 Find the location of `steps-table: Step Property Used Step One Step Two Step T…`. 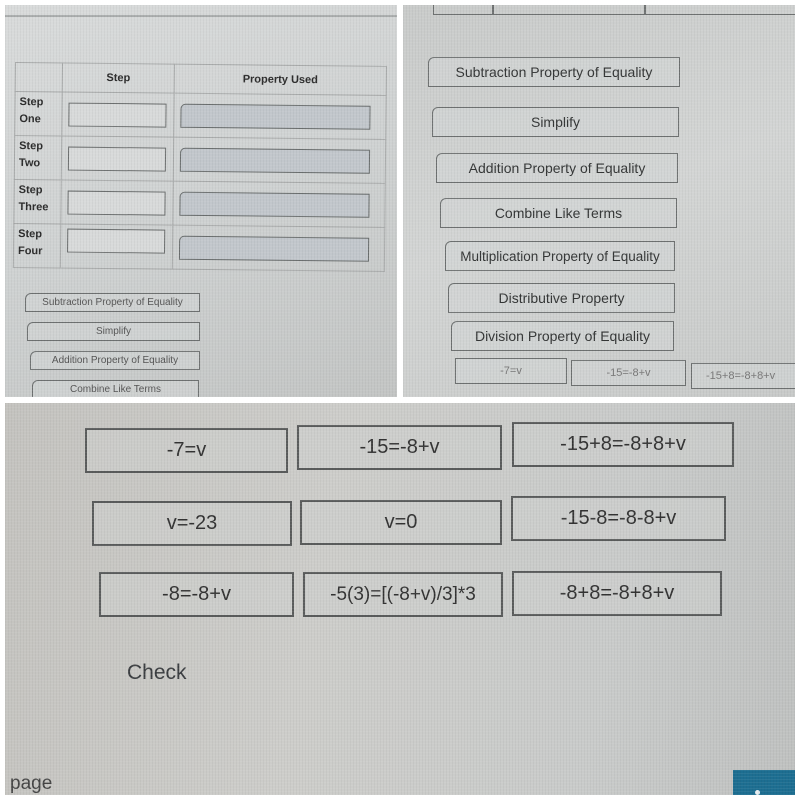

steps-table: Step Property Used Step One Step Two Step T… is located at coordinates (200, 167).